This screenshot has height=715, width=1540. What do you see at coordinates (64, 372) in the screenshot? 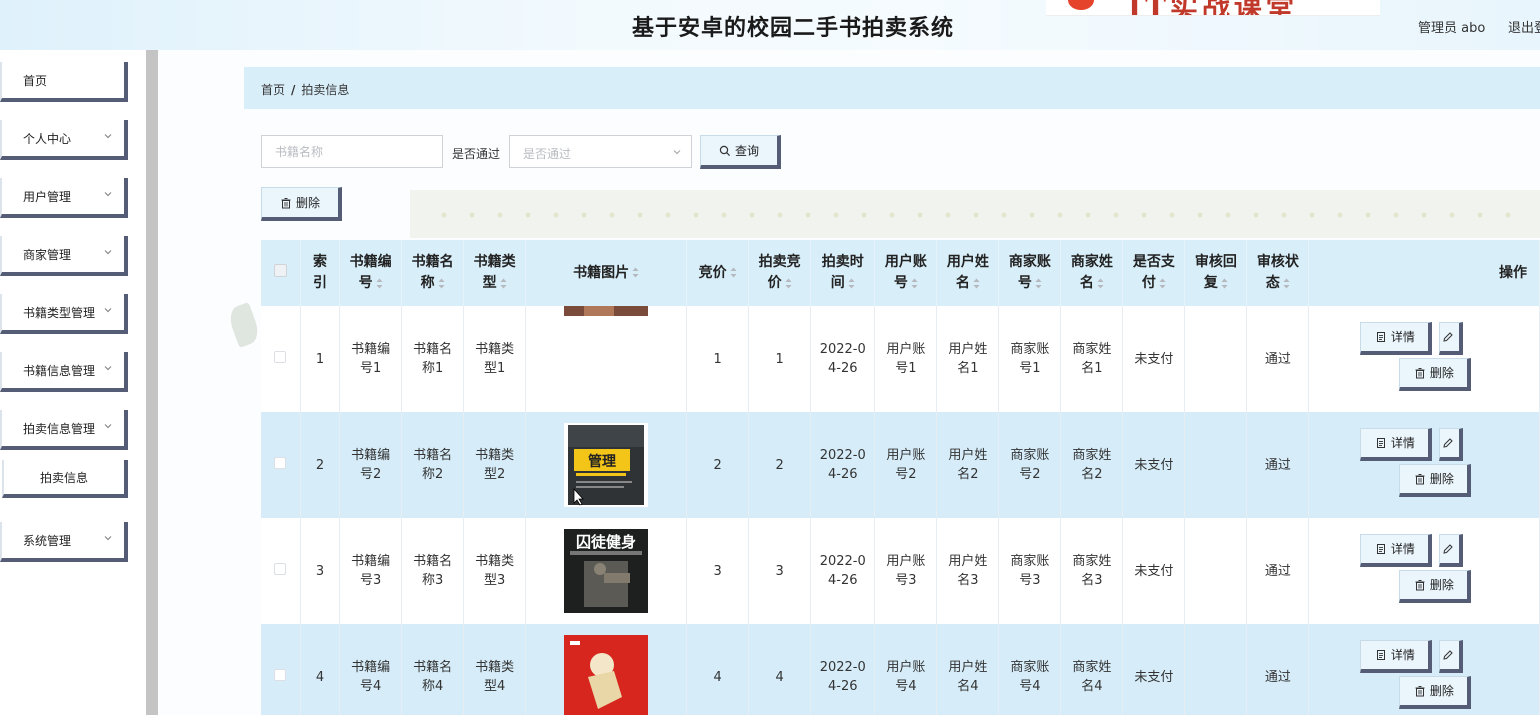
I see `sidebar-item-book-info: 书籍信息管理` at bounding box center [64, 372].